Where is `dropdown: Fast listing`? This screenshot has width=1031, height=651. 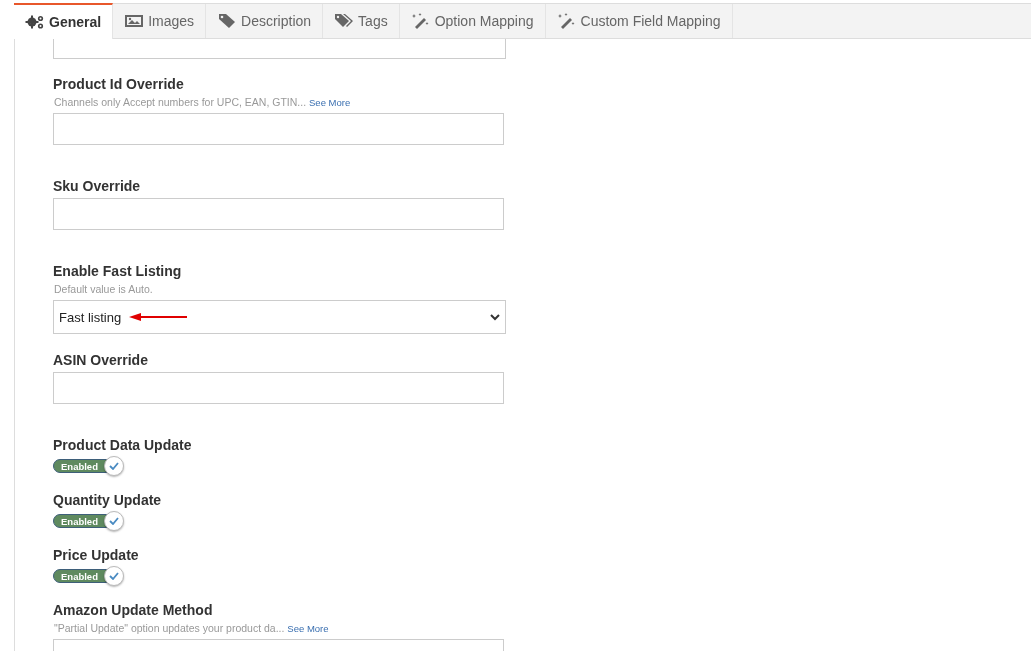 dropdown: Fast listing is located at coordinates (279, 317).